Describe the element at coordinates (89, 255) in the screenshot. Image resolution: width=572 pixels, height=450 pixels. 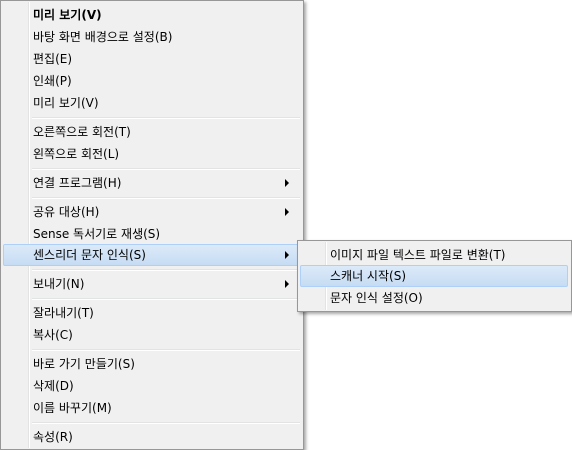
I see `menu-item-label: 센스리더 문자 인식(S)` at that location.